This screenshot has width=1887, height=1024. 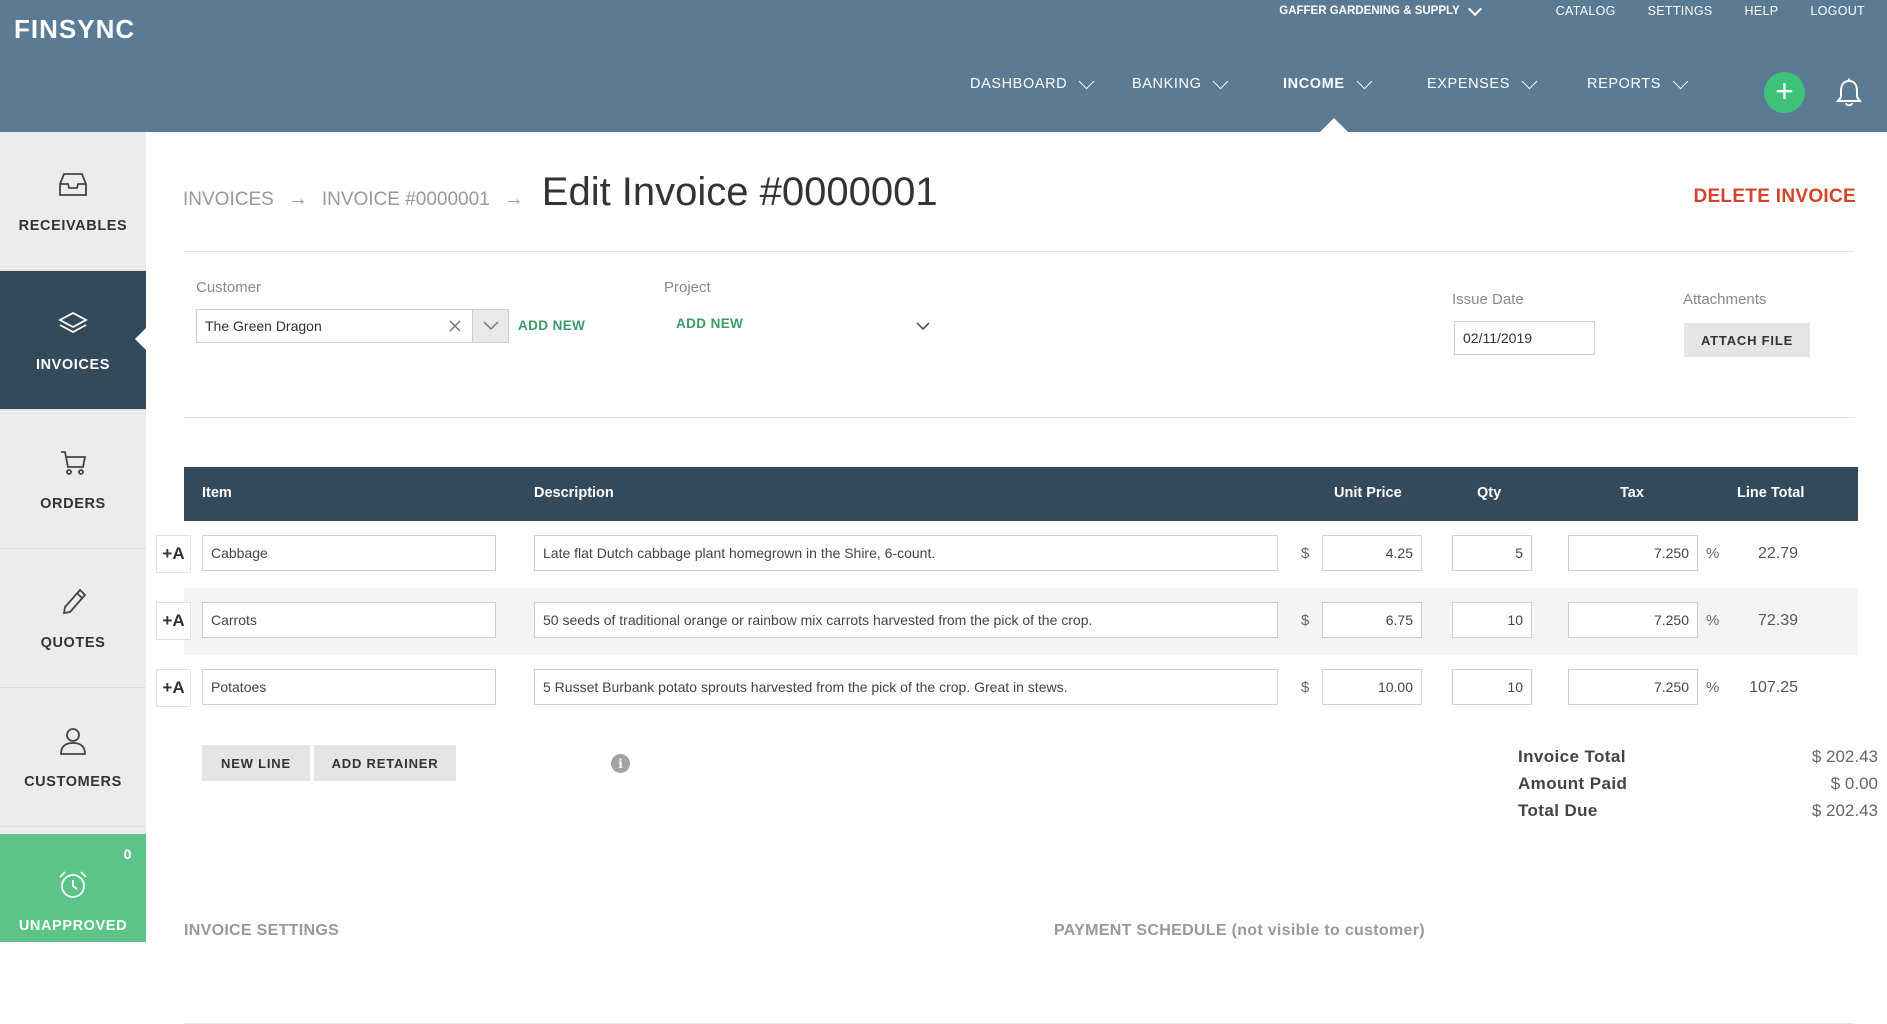 What do you see at coordinates (385, 763) in the screenshot?
I see `add-retainer-button: ADD RETAINER` at bounding box center [385, 763].